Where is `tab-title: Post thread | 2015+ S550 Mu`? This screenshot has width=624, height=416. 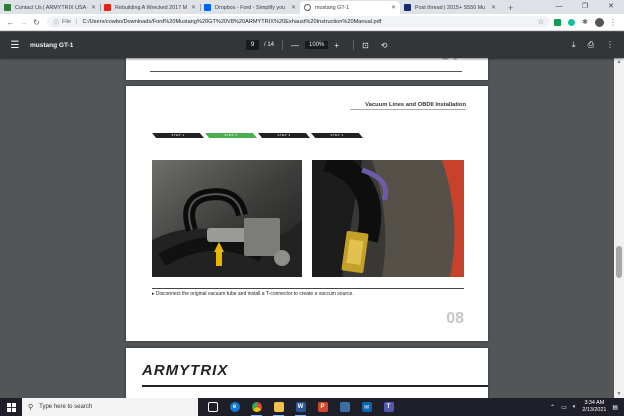
tab-title: Post thread | 2015+ S550 Mu is located at coordinates (450, 7).